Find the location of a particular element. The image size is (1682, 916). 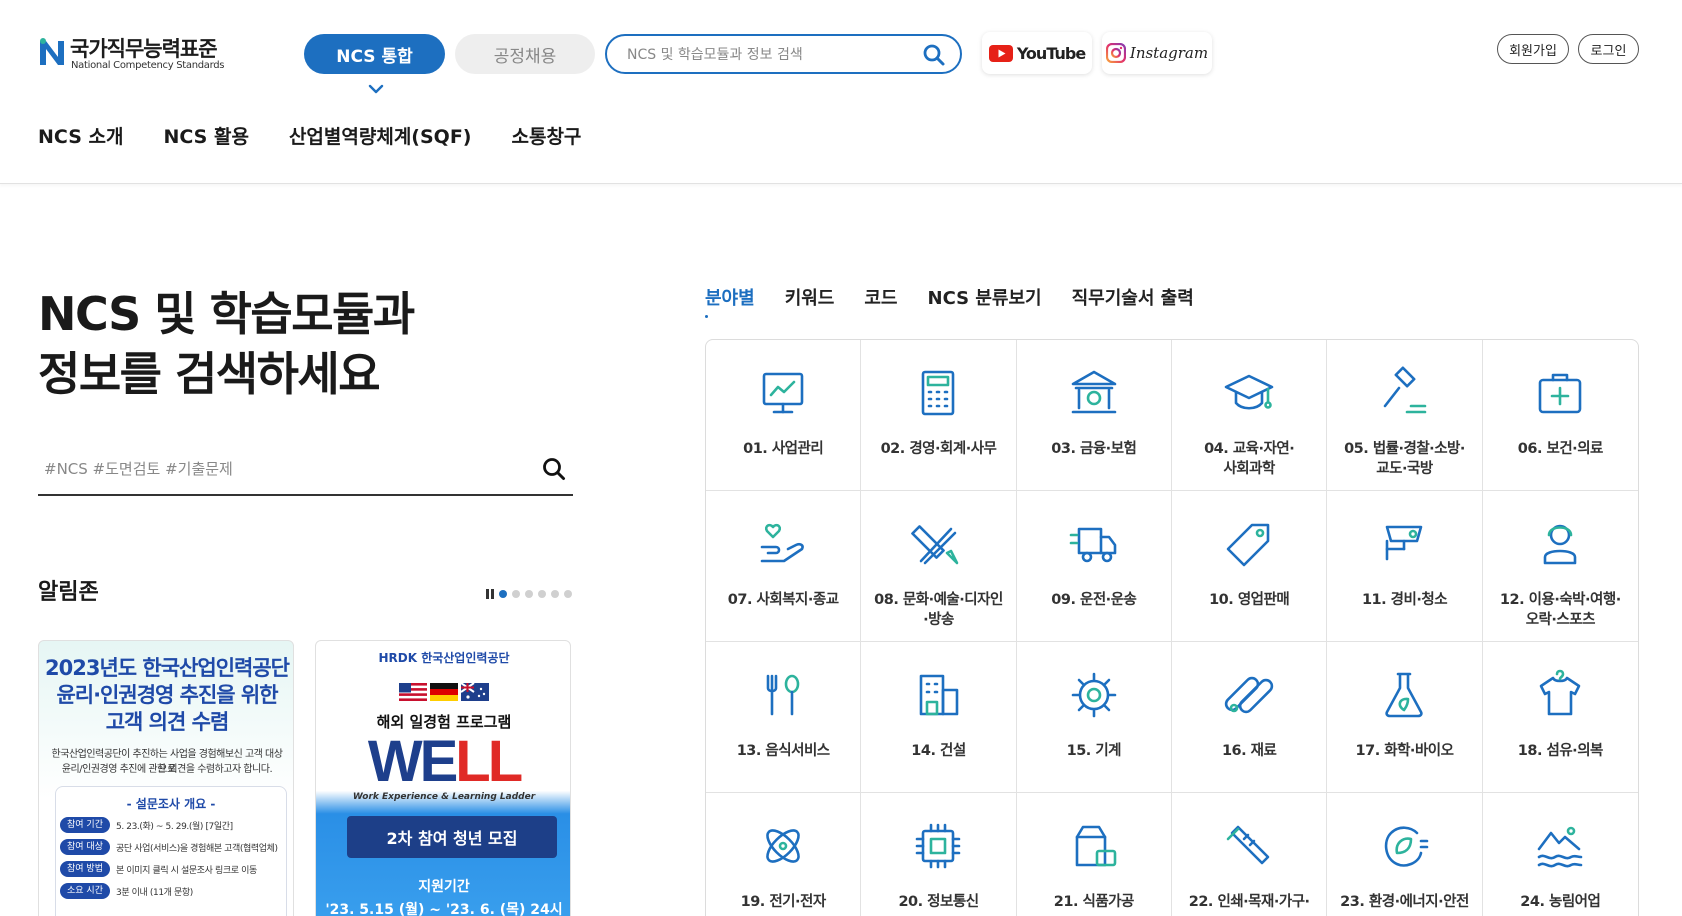

category-label: 20. 정보통신 is located at coordinates (938, 902).